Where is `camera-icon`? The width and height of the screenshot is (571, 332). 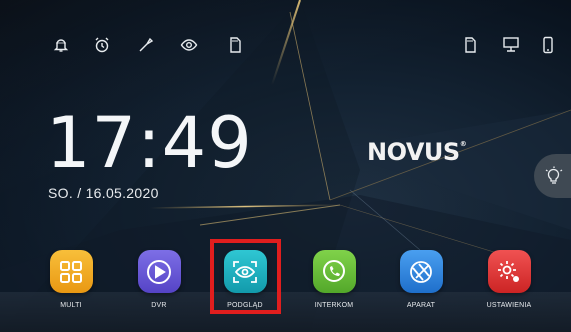 camera-icon is located at coordinates (421, 271).